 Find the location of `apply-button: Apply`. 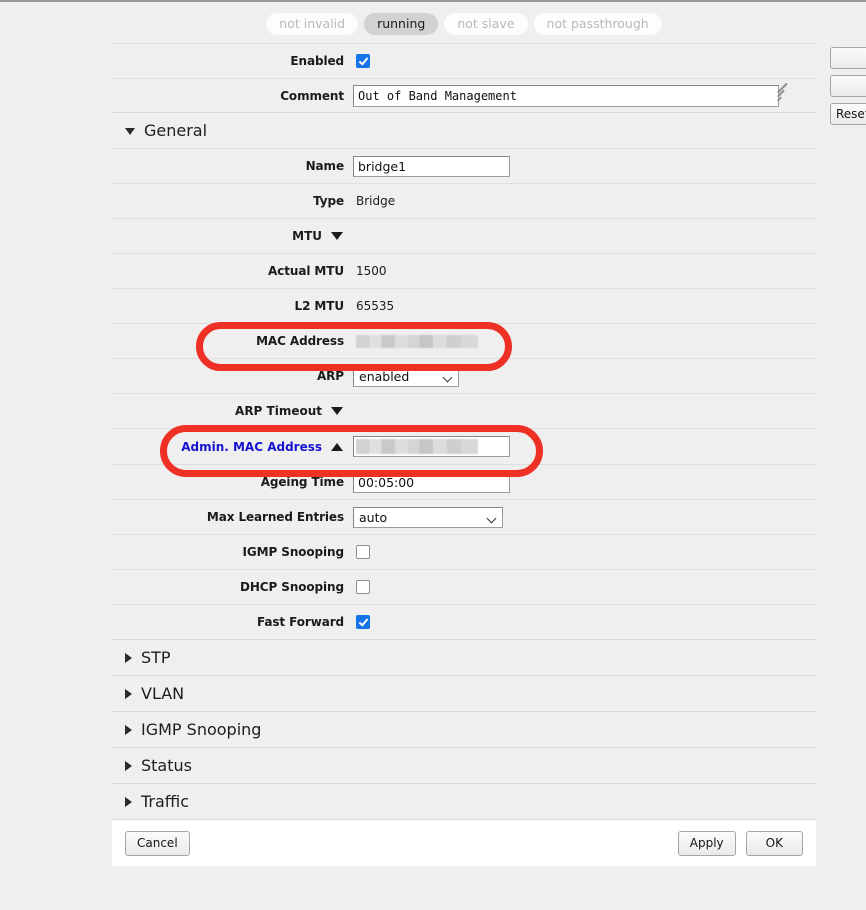

apply-button: Apply is located at coordinates (706, 843).